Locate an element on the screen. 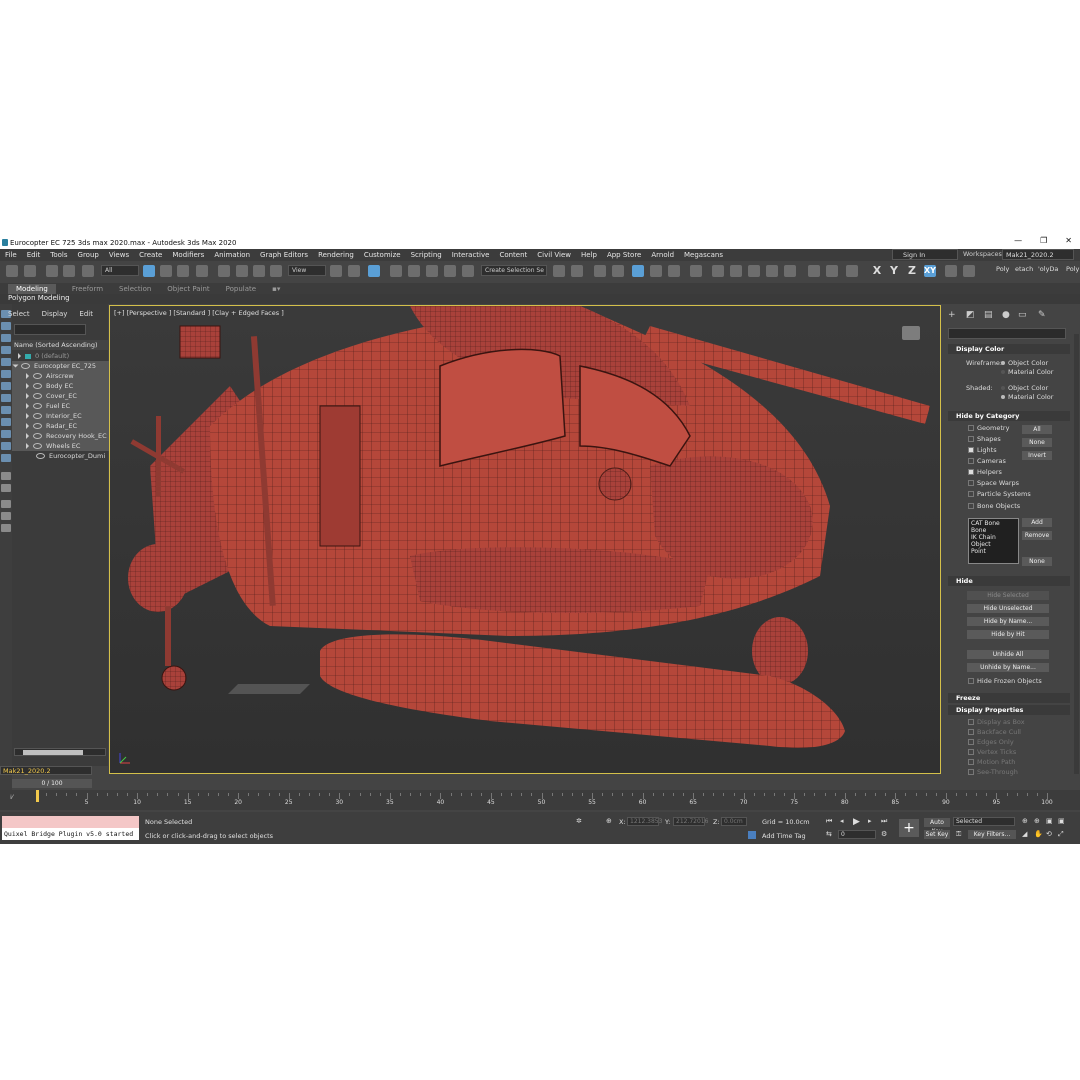 This screenshot has height=1080, width=1080. bone-objects-checkbox: Bone Objects is located at coordinates (994, 506).